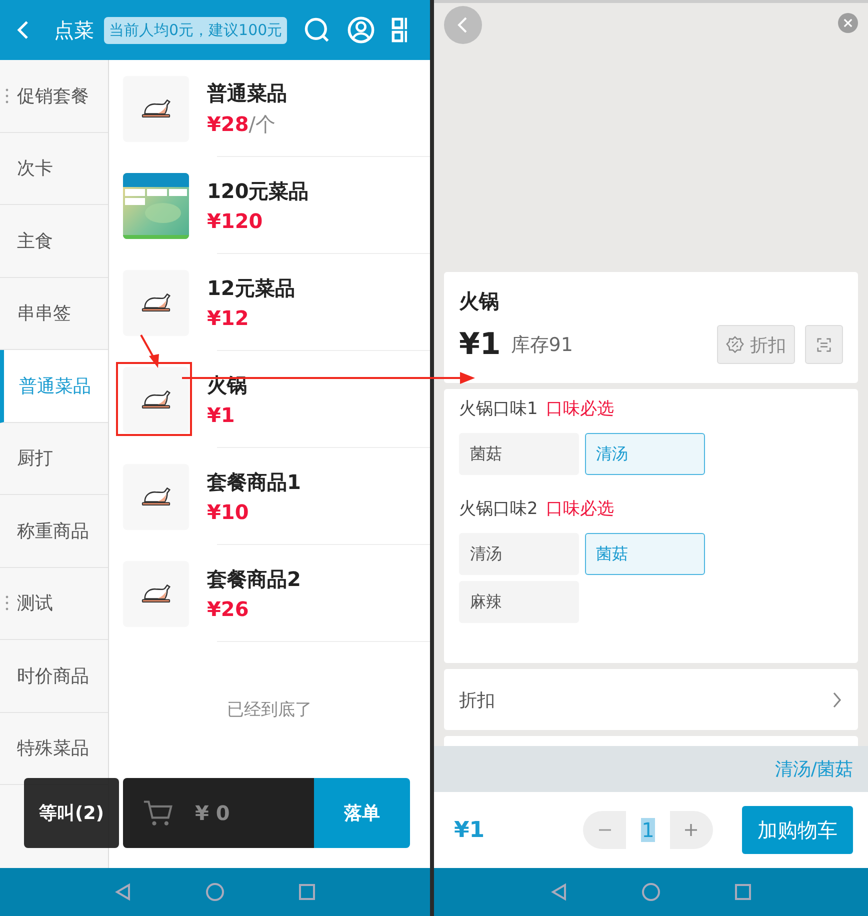  Describe the element at coordinates (262, 124) in the screenshot. I see `price-unit: /个` at that location.